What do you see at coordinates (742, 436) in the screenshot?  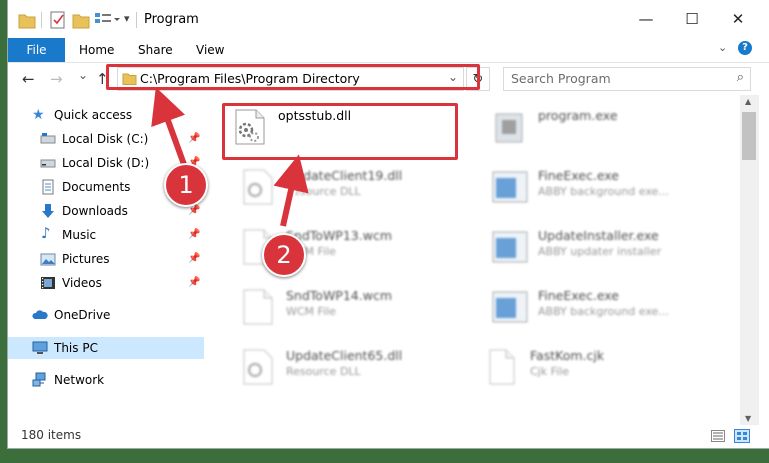 I see `large-icons-view-icon` at bounding box center [742, 436].